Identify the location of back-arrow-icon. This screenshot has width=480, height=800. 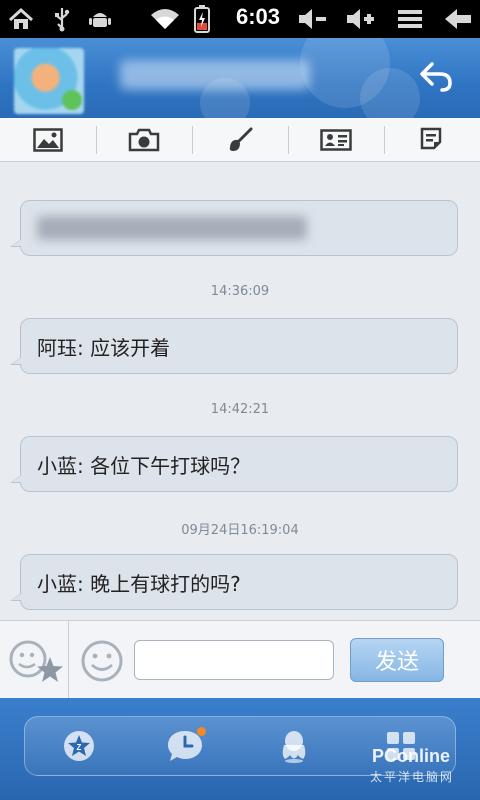
(458, 19).